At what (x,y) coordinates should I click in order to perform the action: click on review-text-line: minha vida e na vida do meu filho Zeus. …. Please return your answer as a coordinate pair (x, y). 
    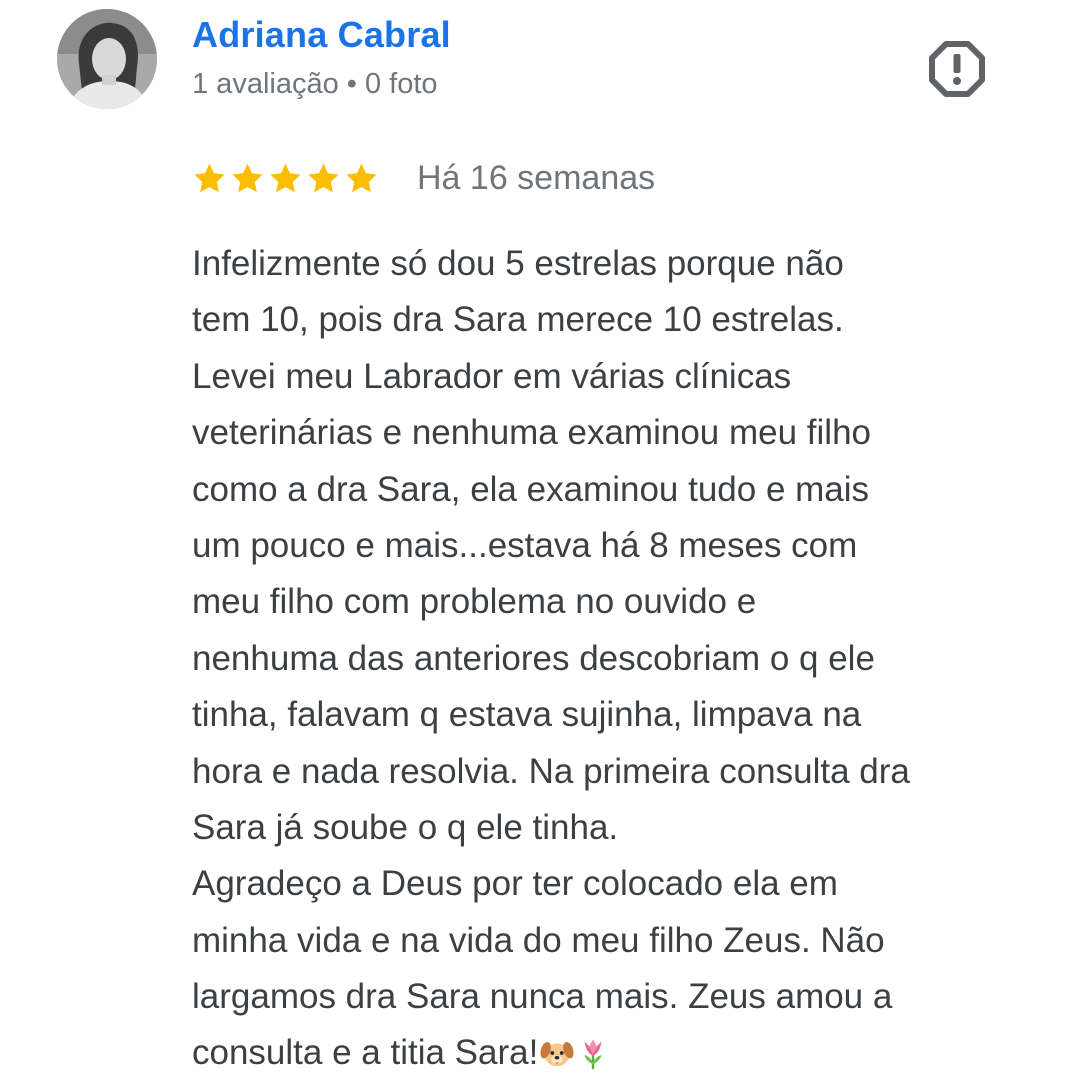
    Looking at the image, I should click on (538, 940).